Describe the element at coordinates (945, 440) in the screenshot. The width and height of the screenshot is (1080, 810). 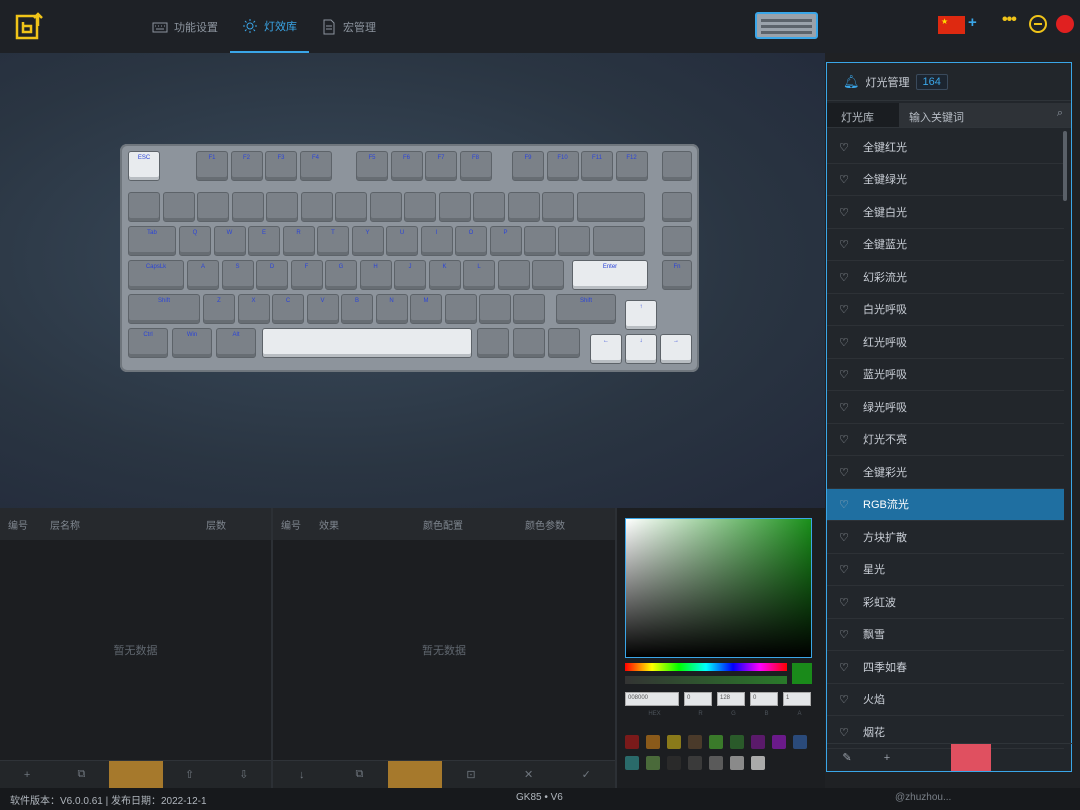
I see `effect-item: ♡ 灯光不亮` at that location.